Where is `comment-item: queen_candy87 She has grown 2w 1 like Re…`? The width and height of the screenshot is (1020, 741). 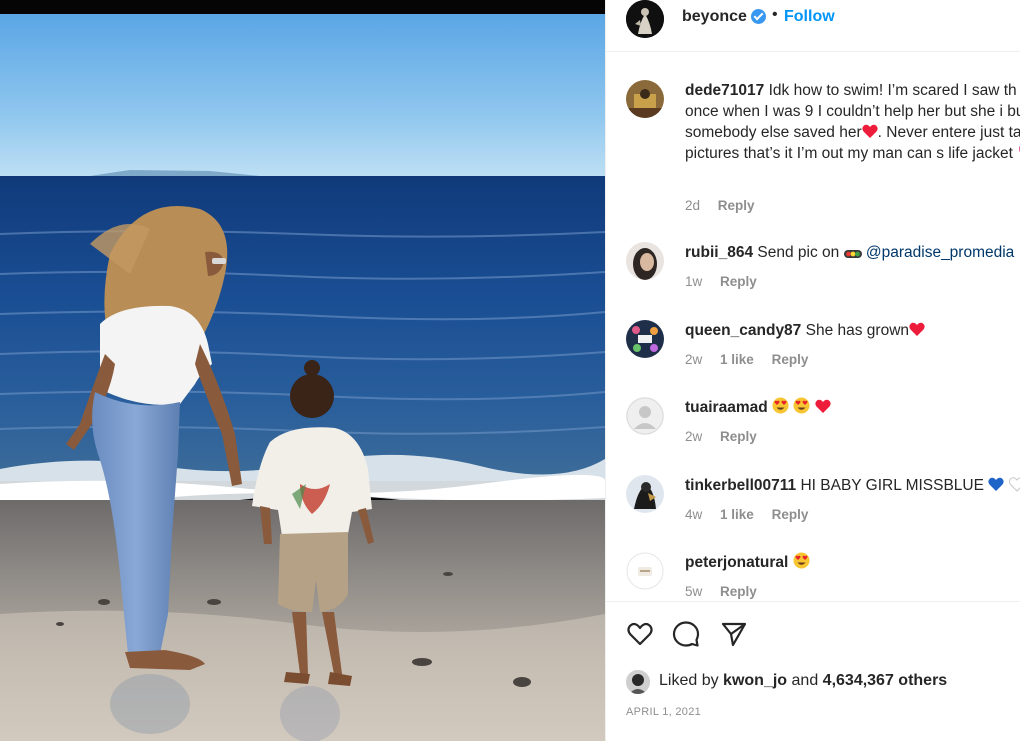 comment-item: queen_candy87 She has grown 2w 1 like Re… is located at coordinates (813, 350).